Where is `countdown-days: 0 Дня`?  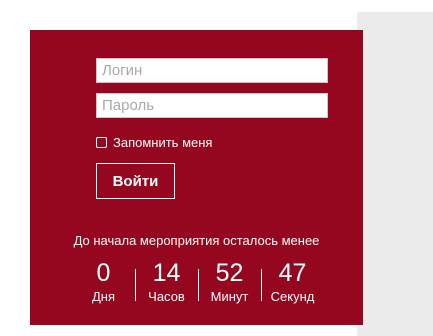
countdown-days: 0 Дня is located at coordinates (103, 284).